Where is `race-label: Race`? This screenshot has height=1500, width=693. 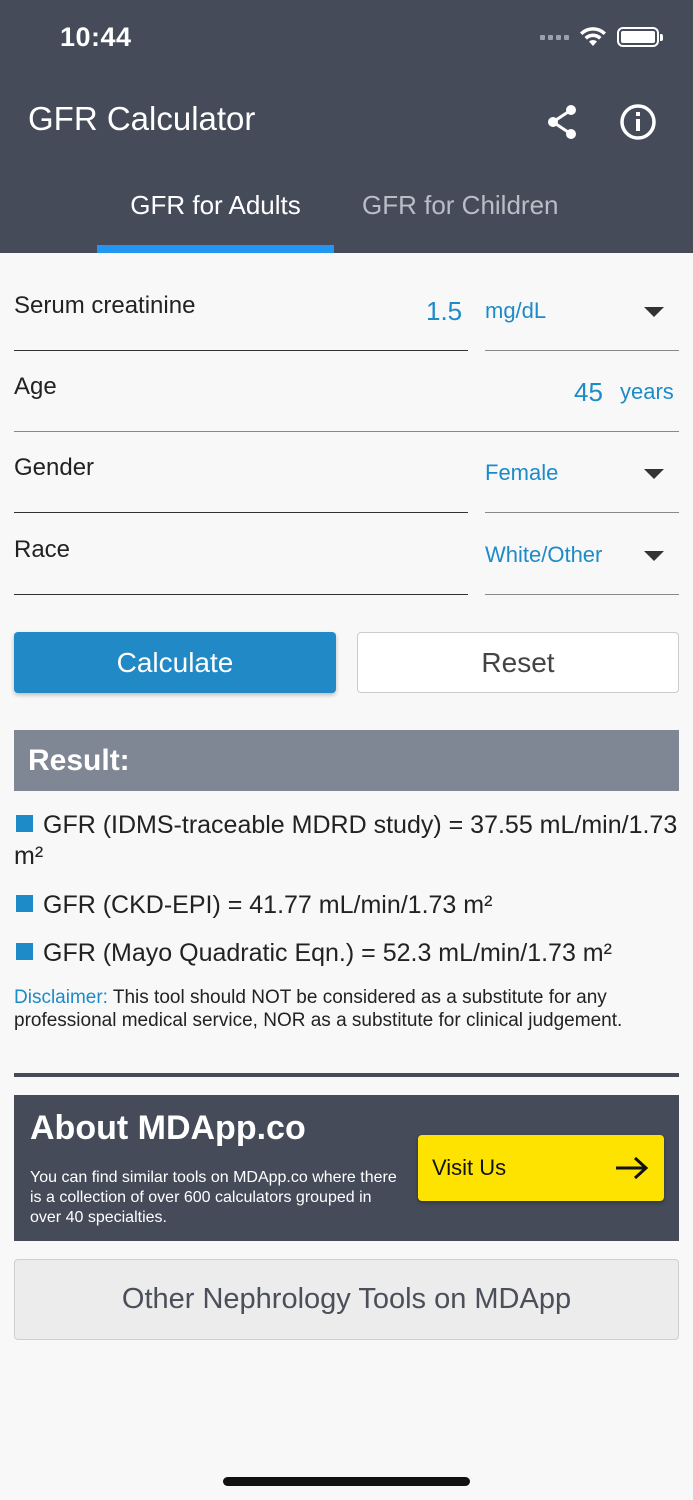 race-label: Race is located at coordinates (42, 549).